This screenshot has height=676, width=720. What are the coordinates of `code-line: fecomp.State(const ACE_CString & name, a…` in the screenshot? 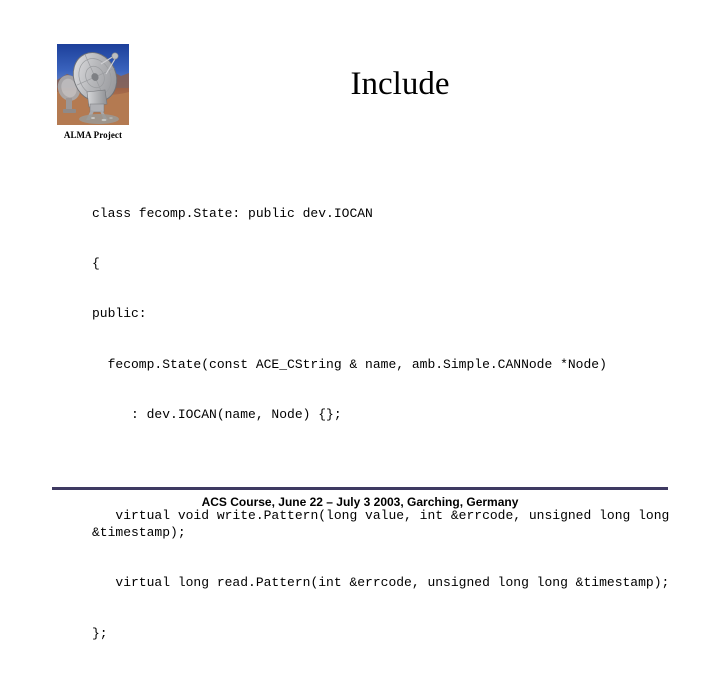 It's located at (349, 364).